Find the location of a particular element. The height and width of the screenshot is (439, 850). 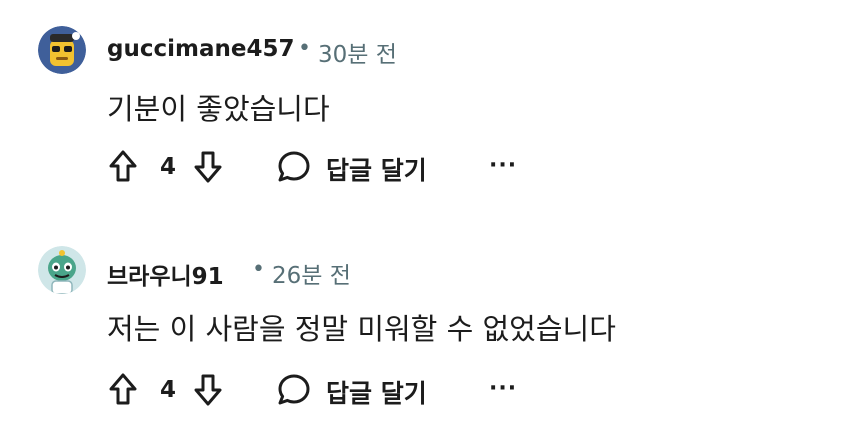

comment-body: 기분이 좋았습니다 is located at coordinates (218, 109).